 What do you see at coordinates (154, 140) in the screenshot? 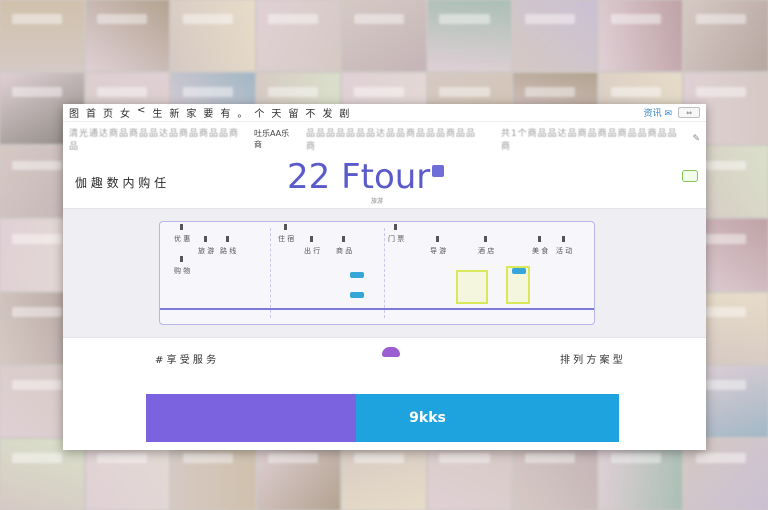
I see `info-left-text: 清光通达商品商品品达品商品商品品商品` at bounding box center [154, 140].